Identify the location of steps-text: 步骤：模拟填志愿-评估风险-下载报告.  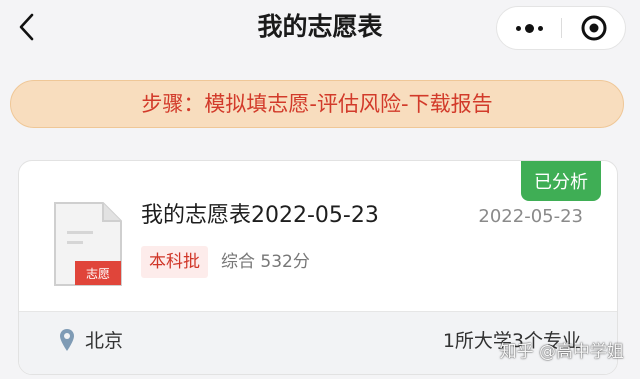
(317, 104).